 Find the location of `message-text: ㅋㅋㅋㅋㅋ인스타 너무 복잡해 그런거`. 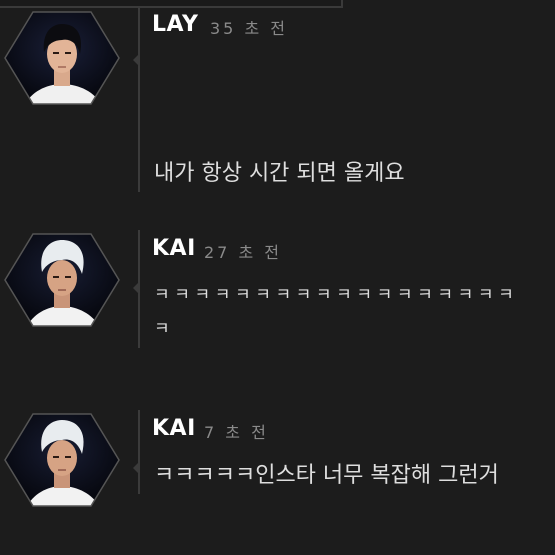

message-text: ㅋㅋㅋㅋㅋ인스타 너무 복잡해 그런거 is located at coordinates (326, 475).